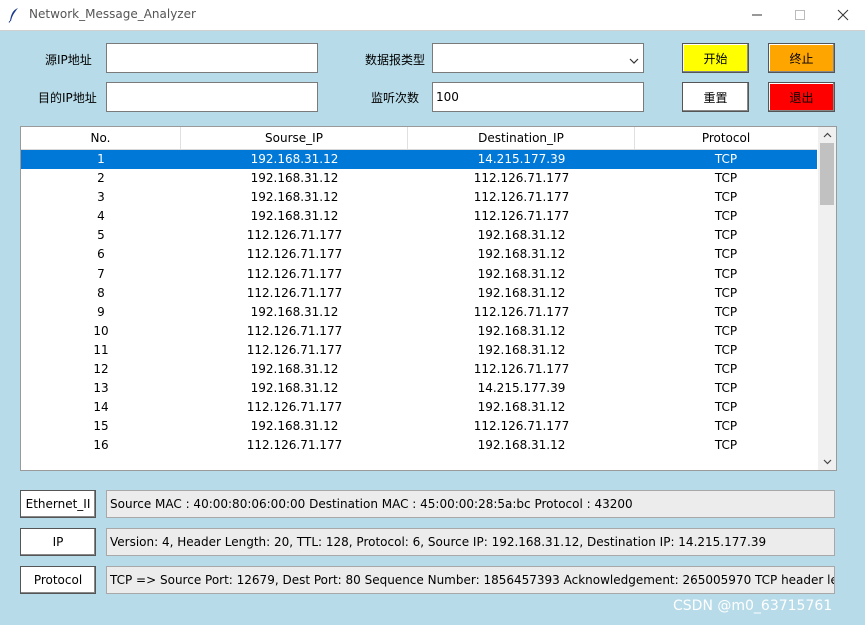 The image size is (865, 625). What do you see at coordinates (800, 15) in the screenshot?
I see `maximize-button` at bounding box center [800, 15].